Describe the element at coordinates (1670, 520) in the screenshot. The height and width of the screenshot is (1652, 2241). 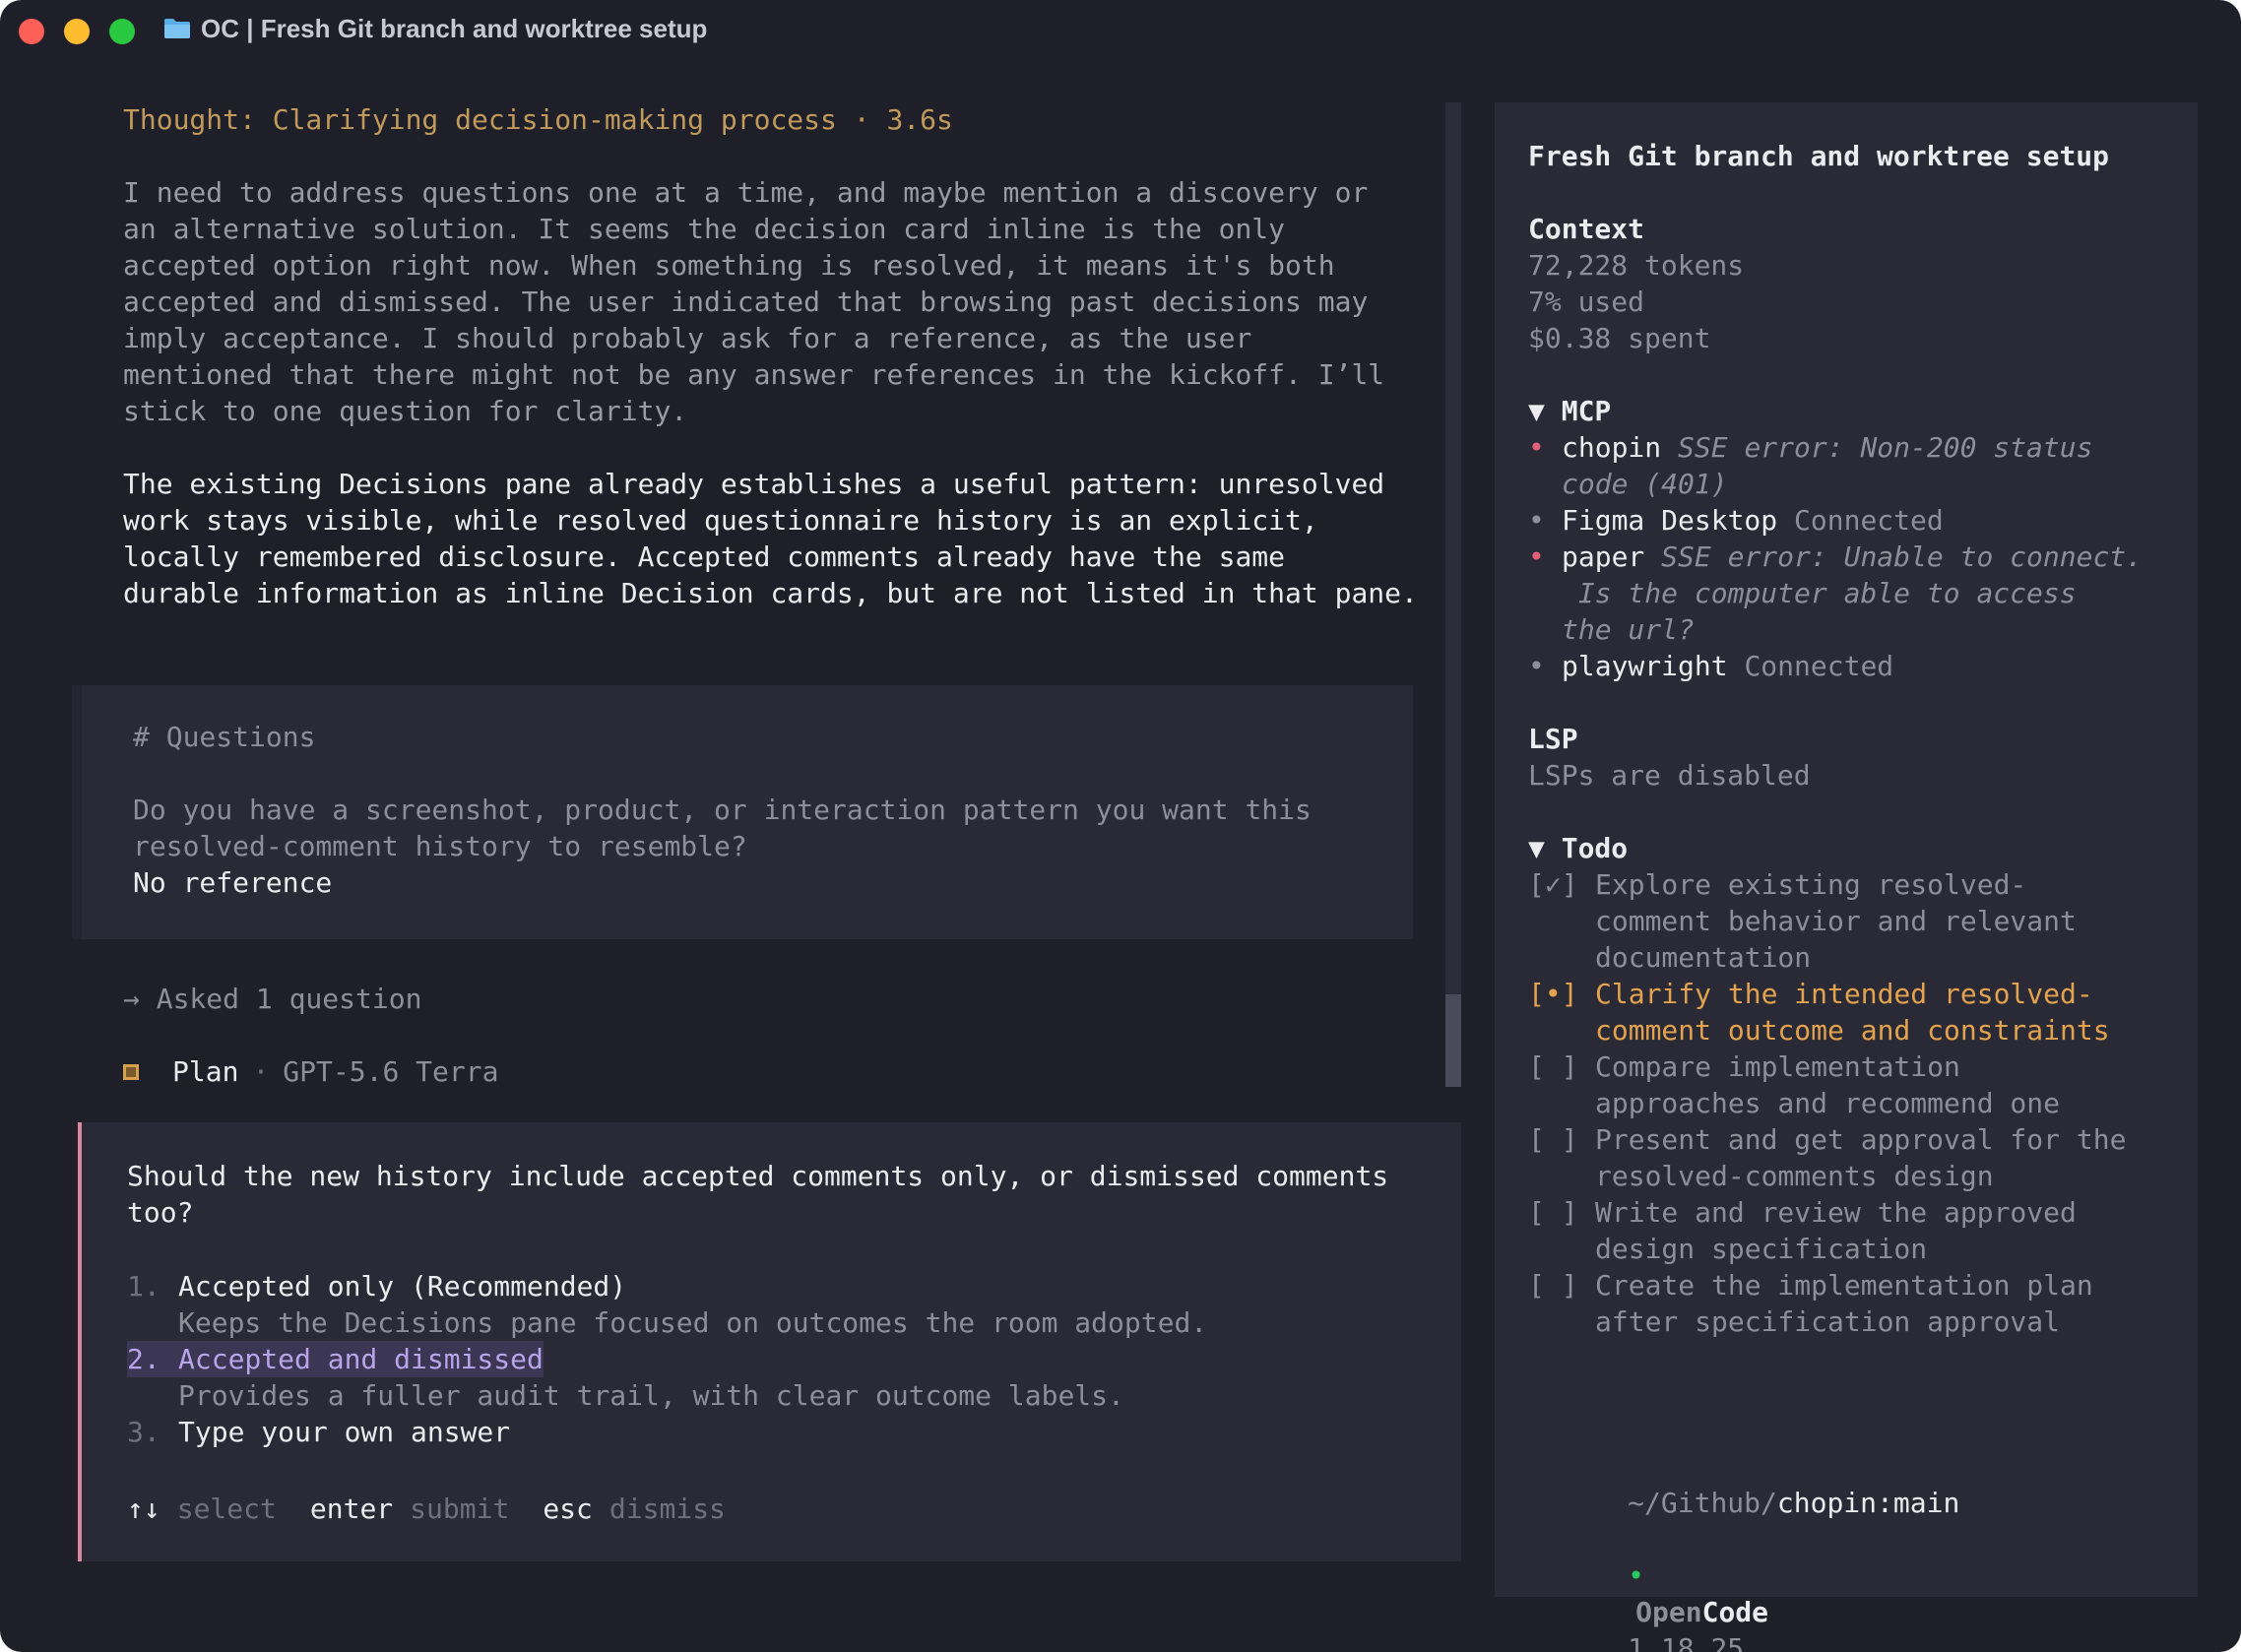
I see `mcp-name: Figma Desktop` at that location.